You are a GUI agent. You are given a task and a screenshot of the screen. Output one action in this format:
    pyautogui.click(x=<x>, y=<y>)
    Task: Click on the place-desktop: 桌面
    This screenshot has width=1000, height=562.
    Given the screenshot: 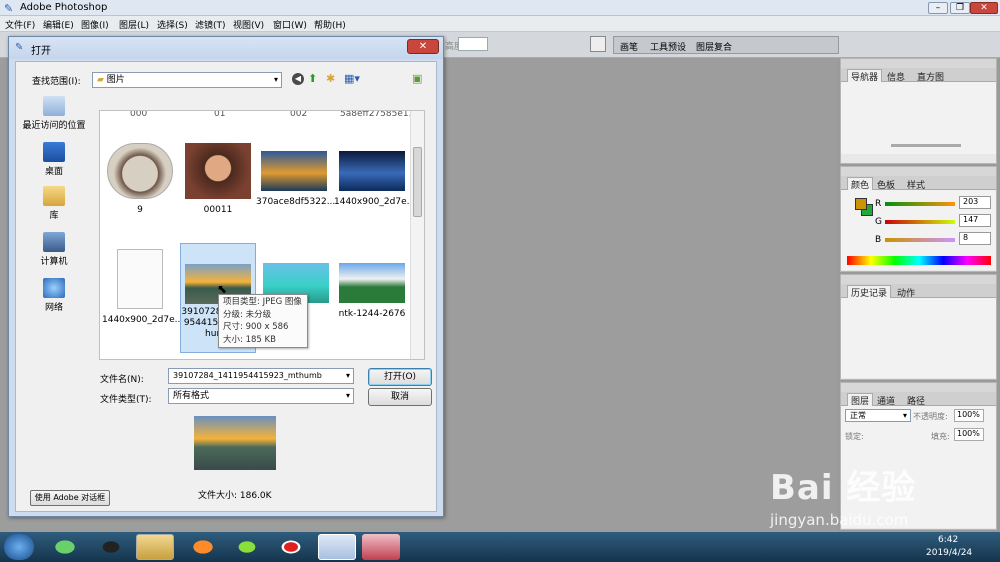 What is the action you would take?
    pyautogui.click(x=54, y=159)
    